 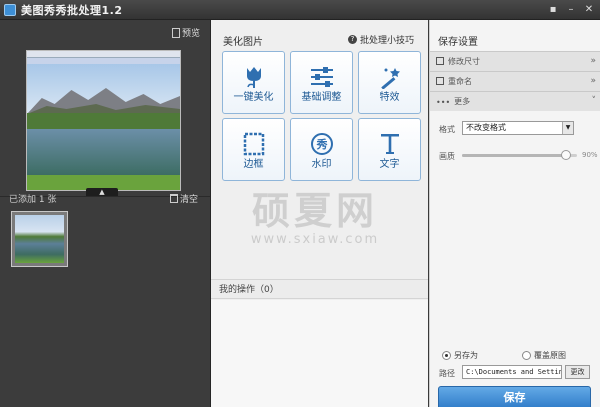 I want to click on my-operations-list, so click(x=319, y=353).